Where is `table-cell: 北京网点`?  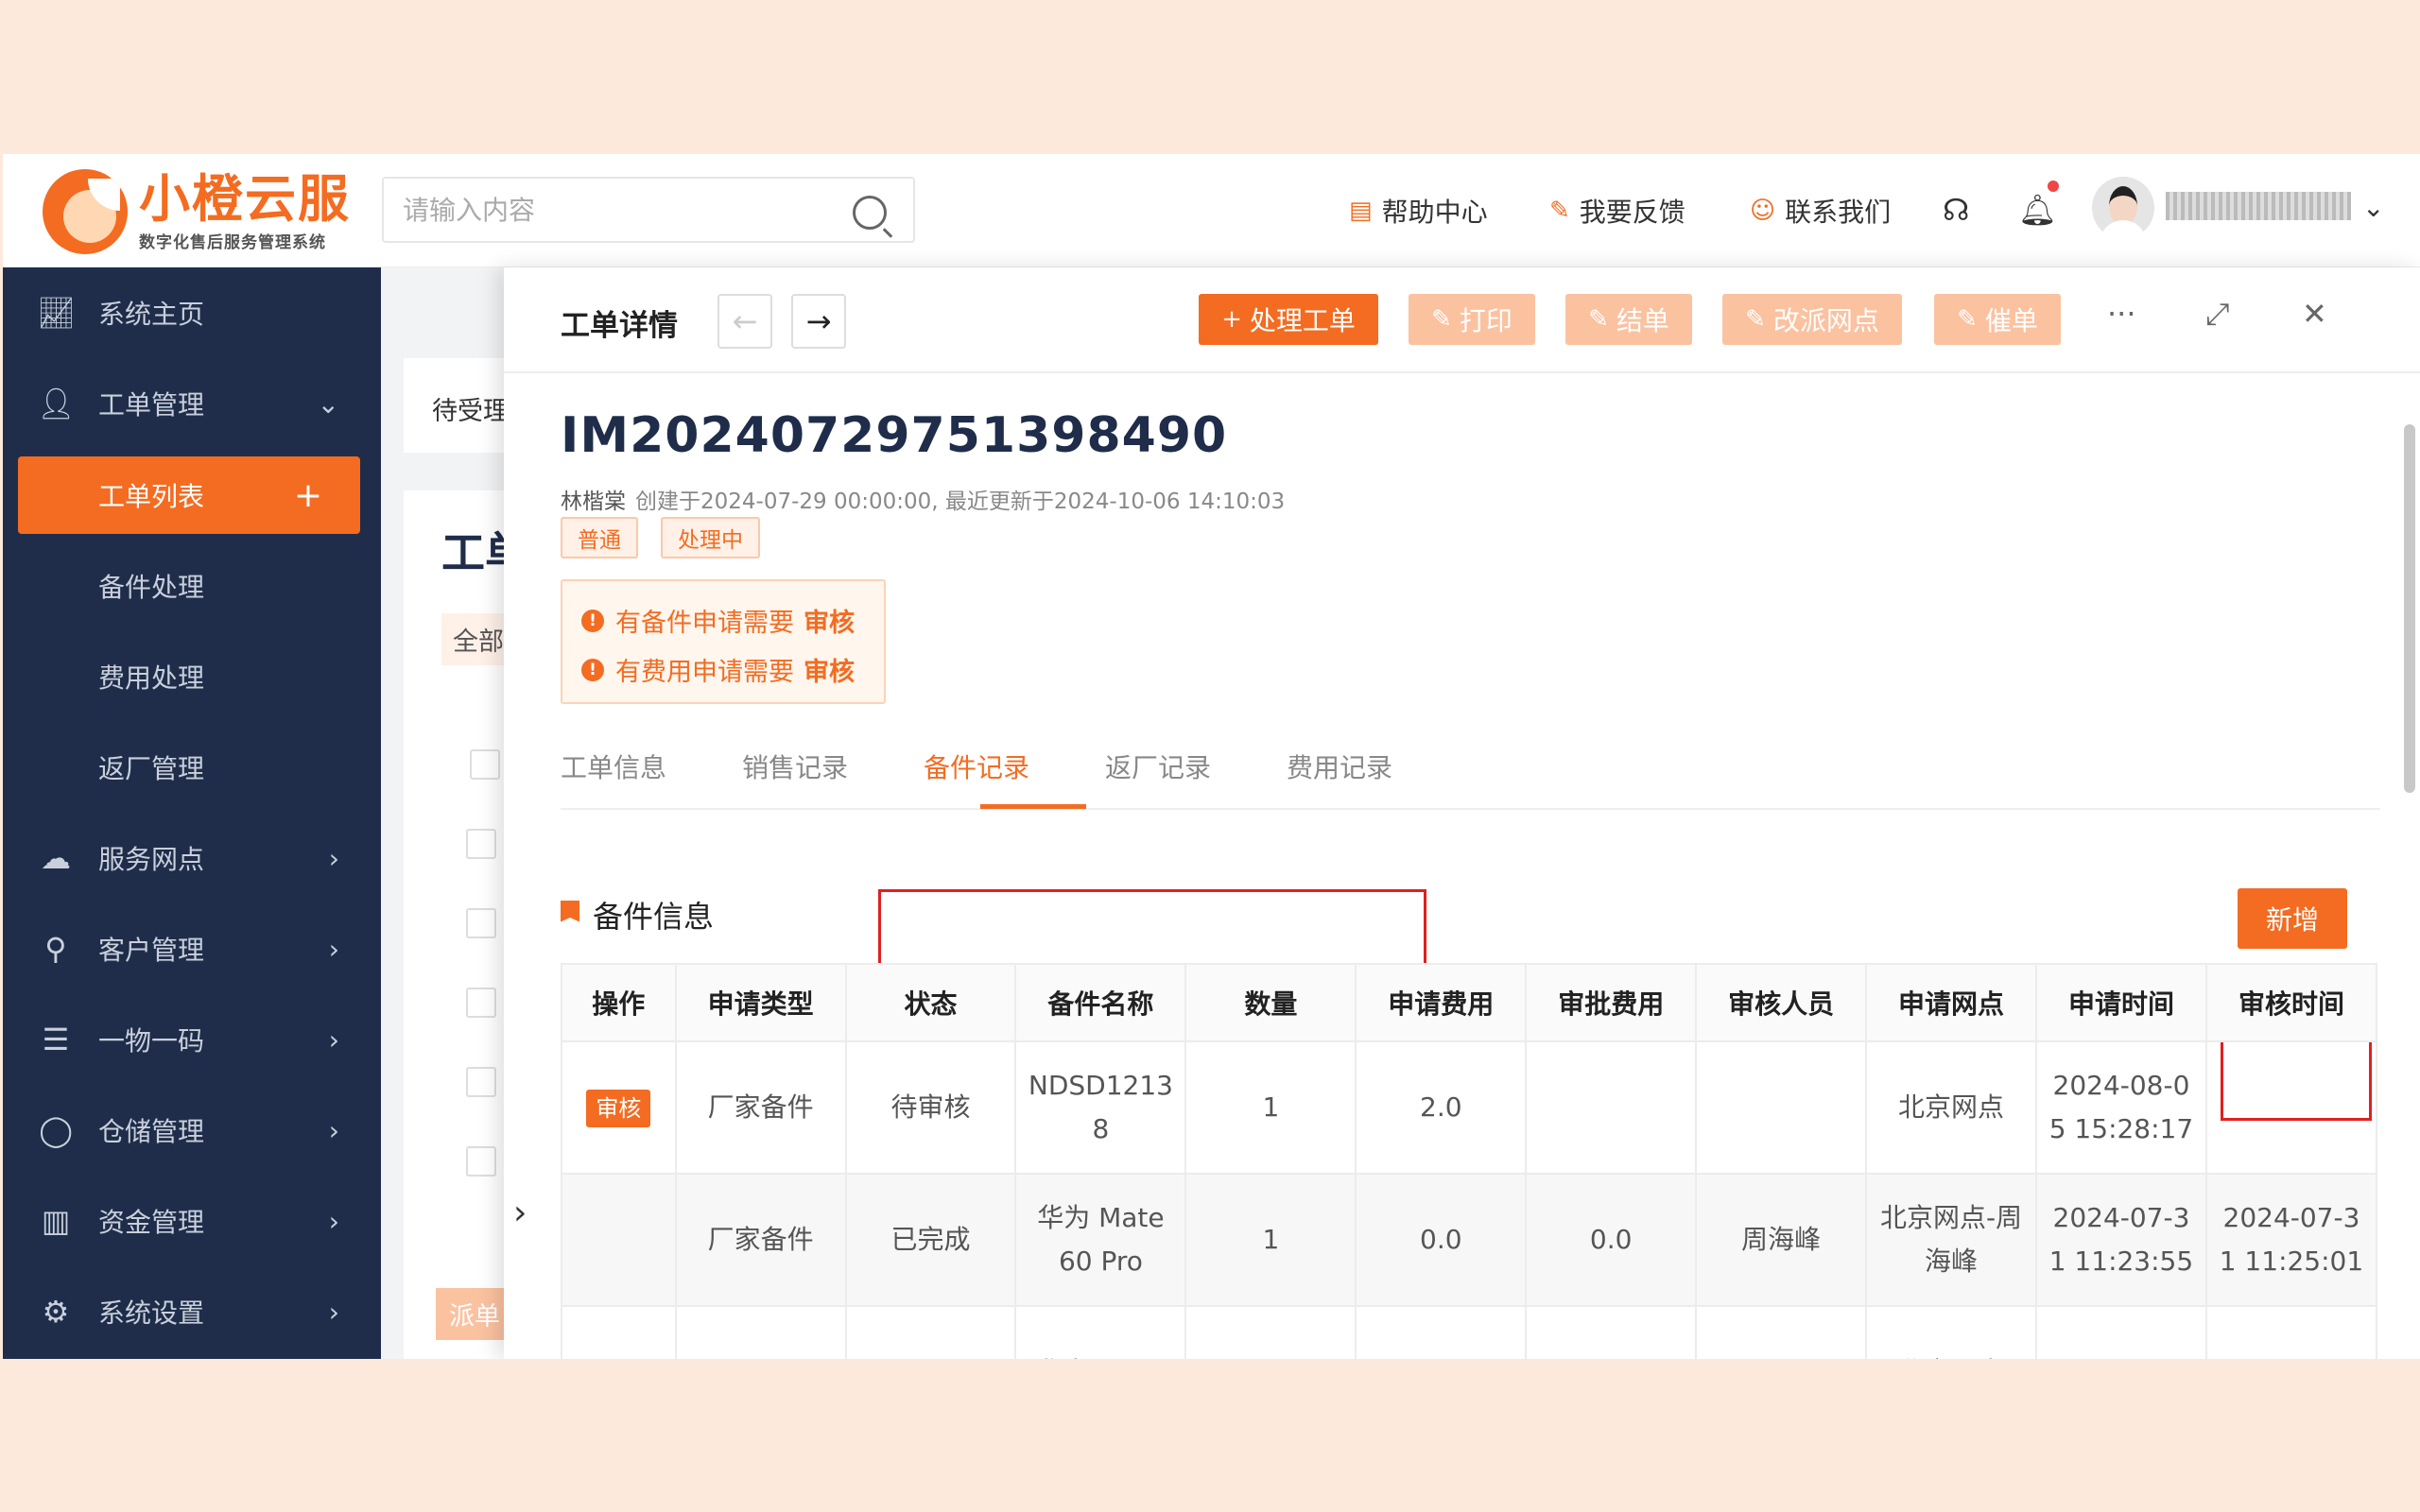
table-cell: 北京网点 is located at coordinates (1951, 1107).